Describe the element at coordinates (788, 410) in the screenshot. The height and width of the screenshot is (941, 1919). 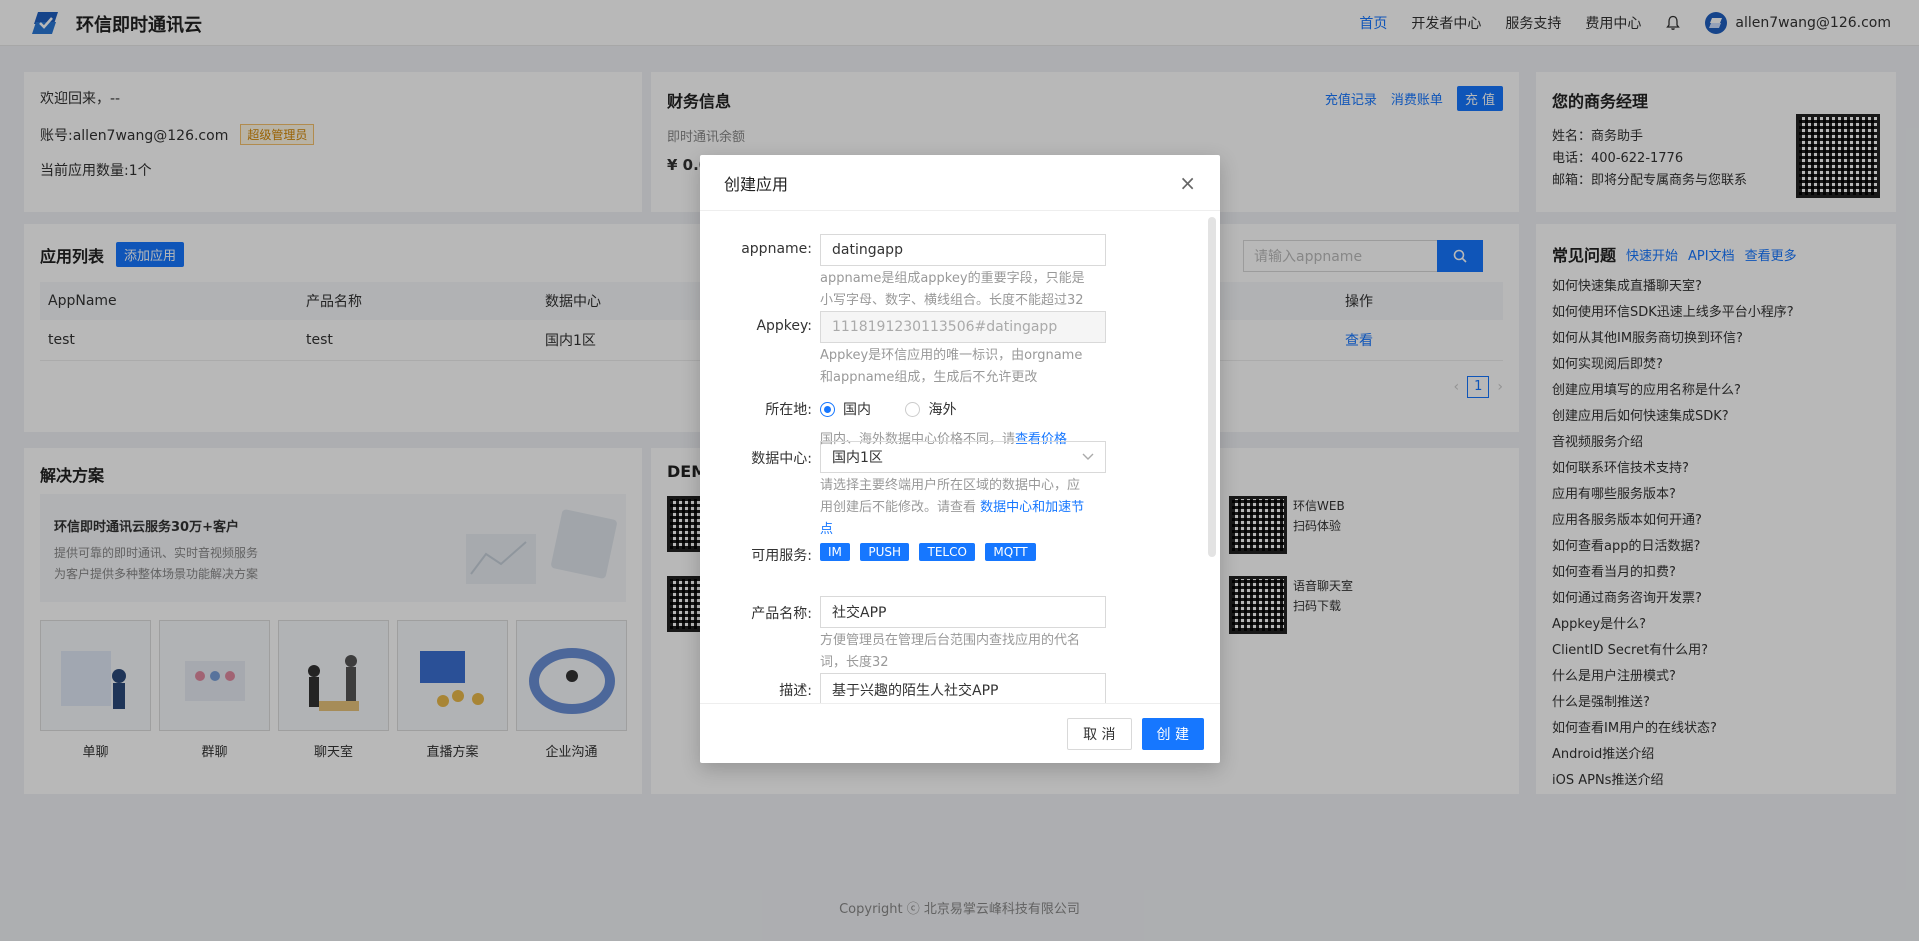
I see `location-label: 所在地:` at that location.